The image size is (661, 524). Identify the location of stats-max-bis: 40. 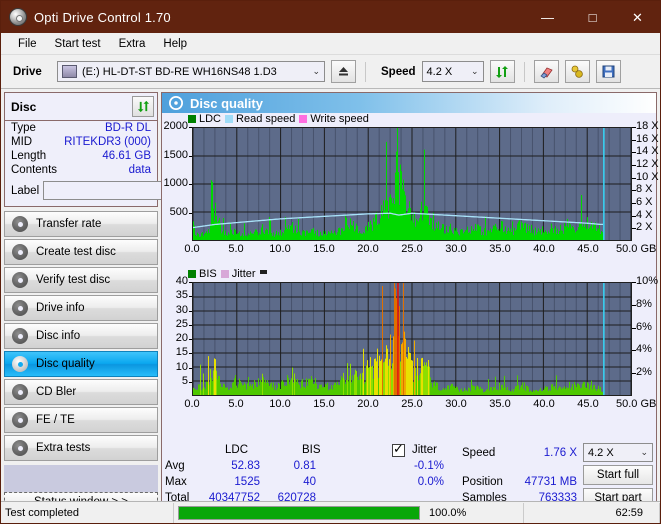
(309, 482).